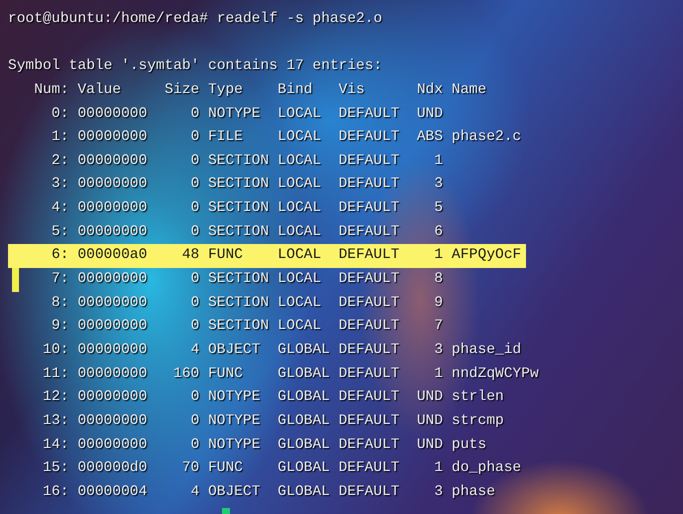  Describe the element at coordinates (487, 138) in the screenshot. I see `table-cell-text: phase2.c` at that location.